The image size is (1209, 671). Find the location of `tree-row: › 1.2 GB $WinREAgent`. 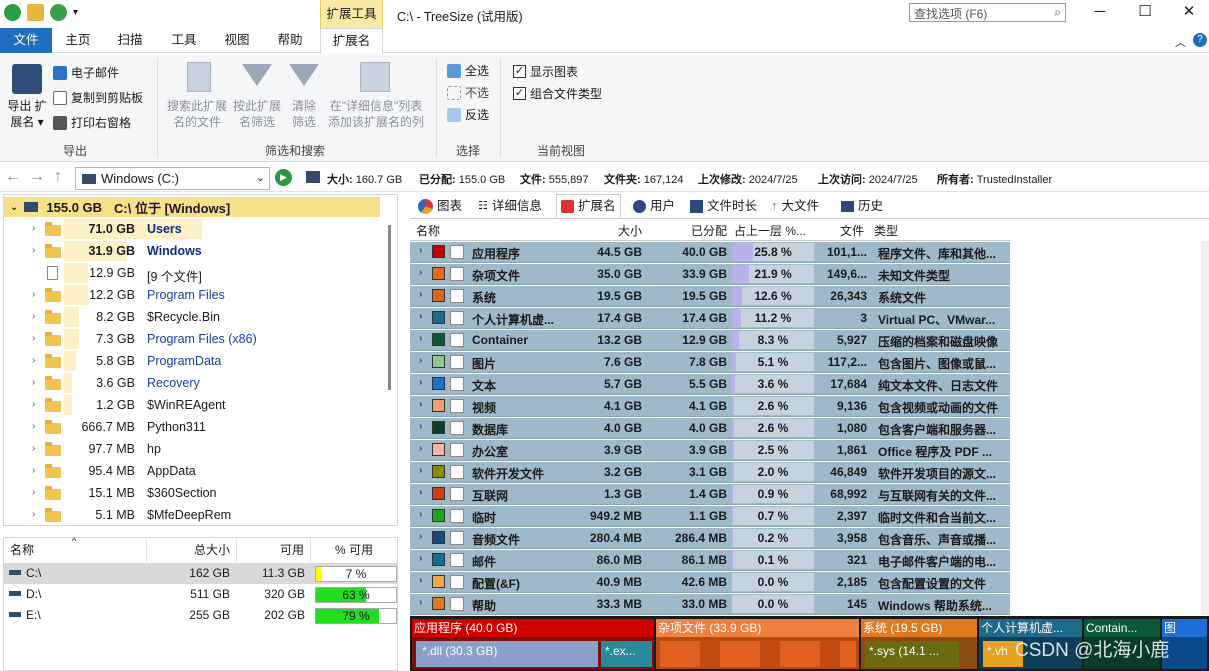

tree-row: › 1.2 GB $WinREAgent is located at coordinates (192, 405).